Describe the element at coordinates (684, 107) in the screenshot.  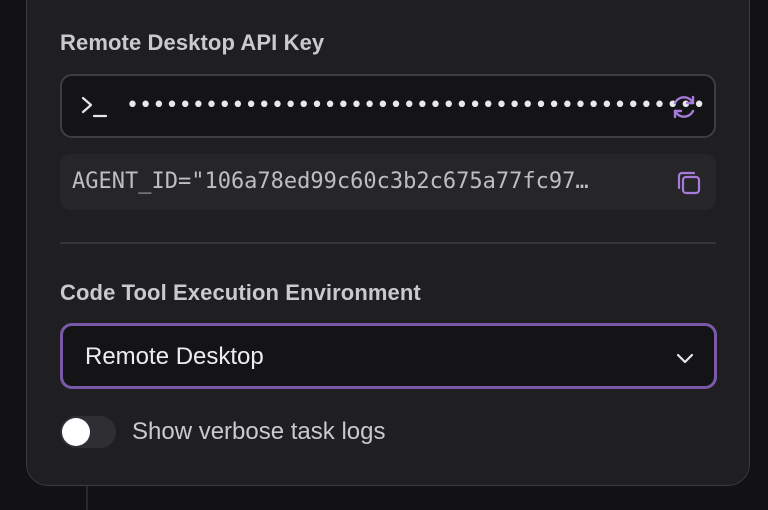
I see `refresh-icon` at that location.